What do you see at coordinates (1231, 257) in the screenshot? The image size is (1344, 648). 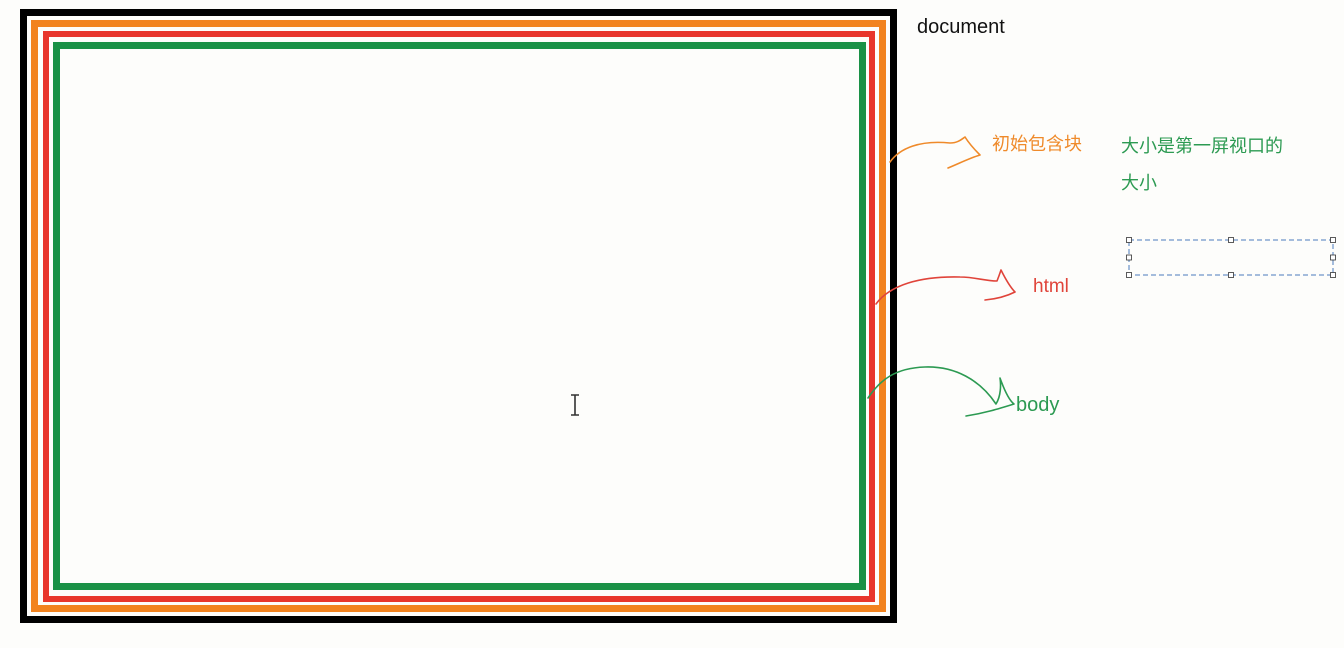 I see `selection-box` at bounding box center [1231, 257].